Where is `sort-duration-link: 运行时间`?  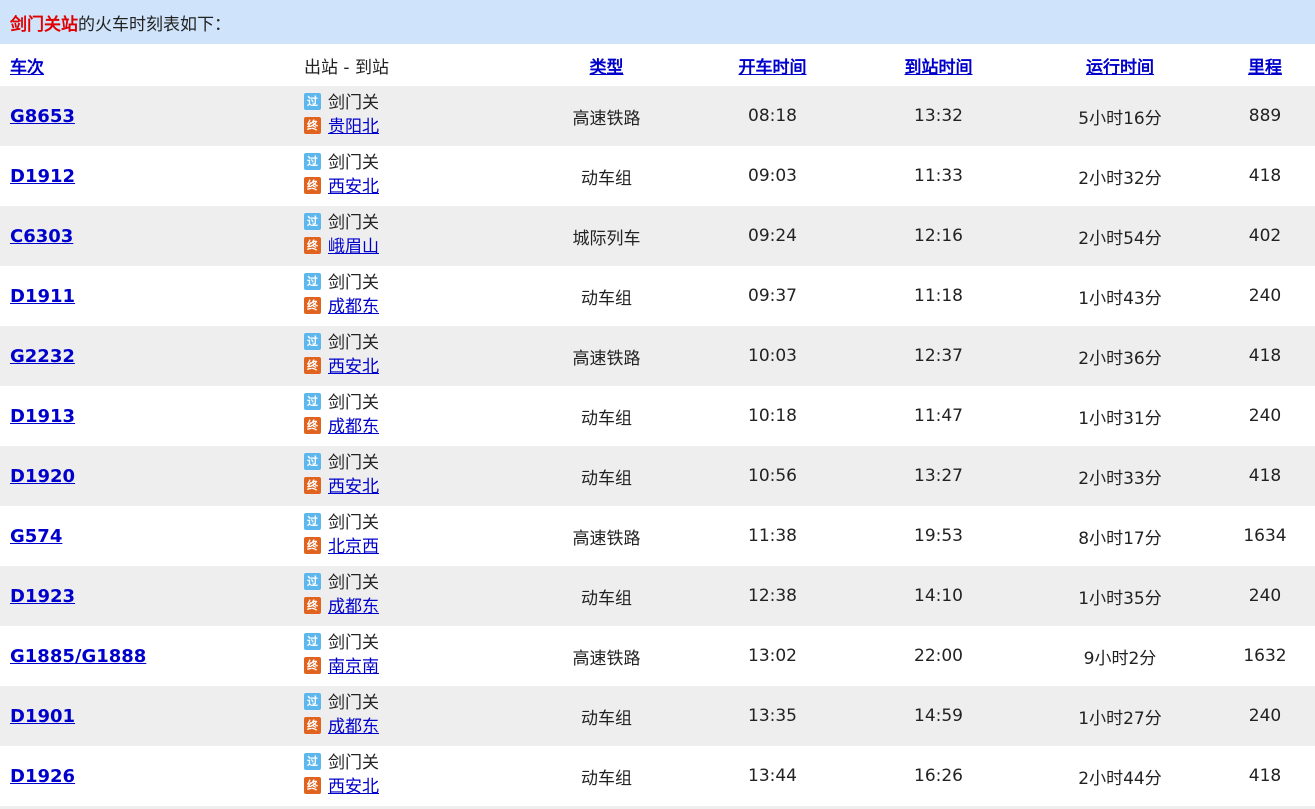
sort-duration-link: 运行时间 is located at coordinates (1120, 68).